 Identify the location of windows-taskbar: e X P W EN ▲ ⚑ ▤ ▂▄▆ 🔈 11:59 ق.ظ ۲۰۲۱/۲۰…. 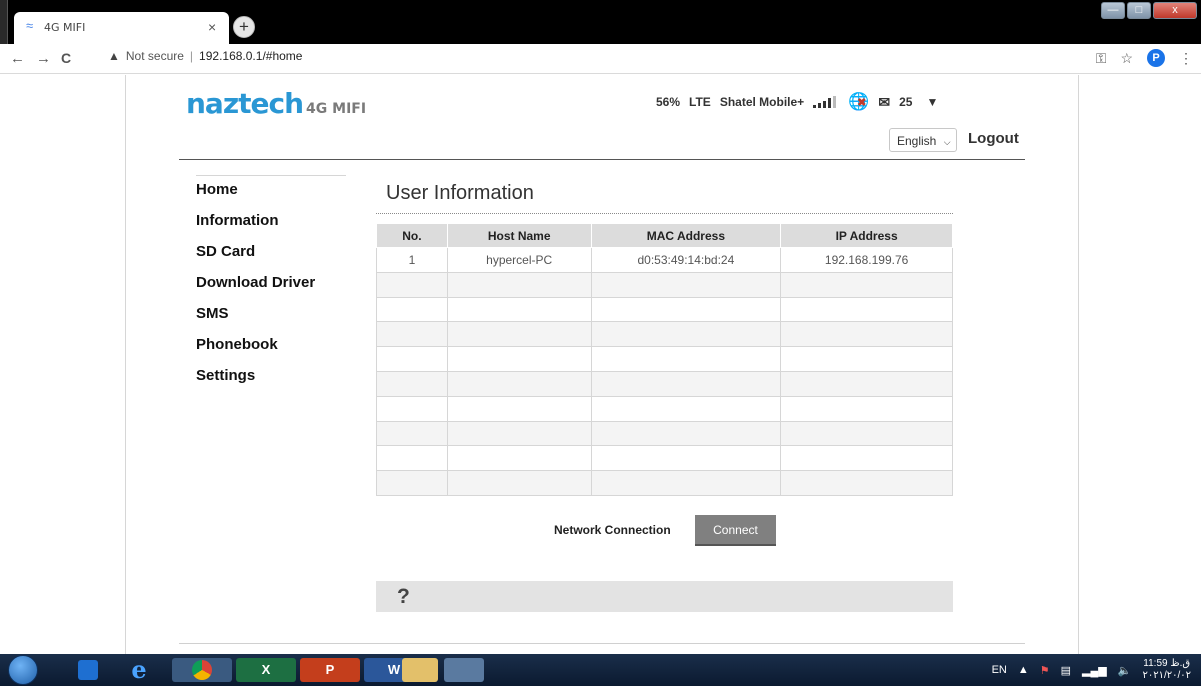
(600, 670).